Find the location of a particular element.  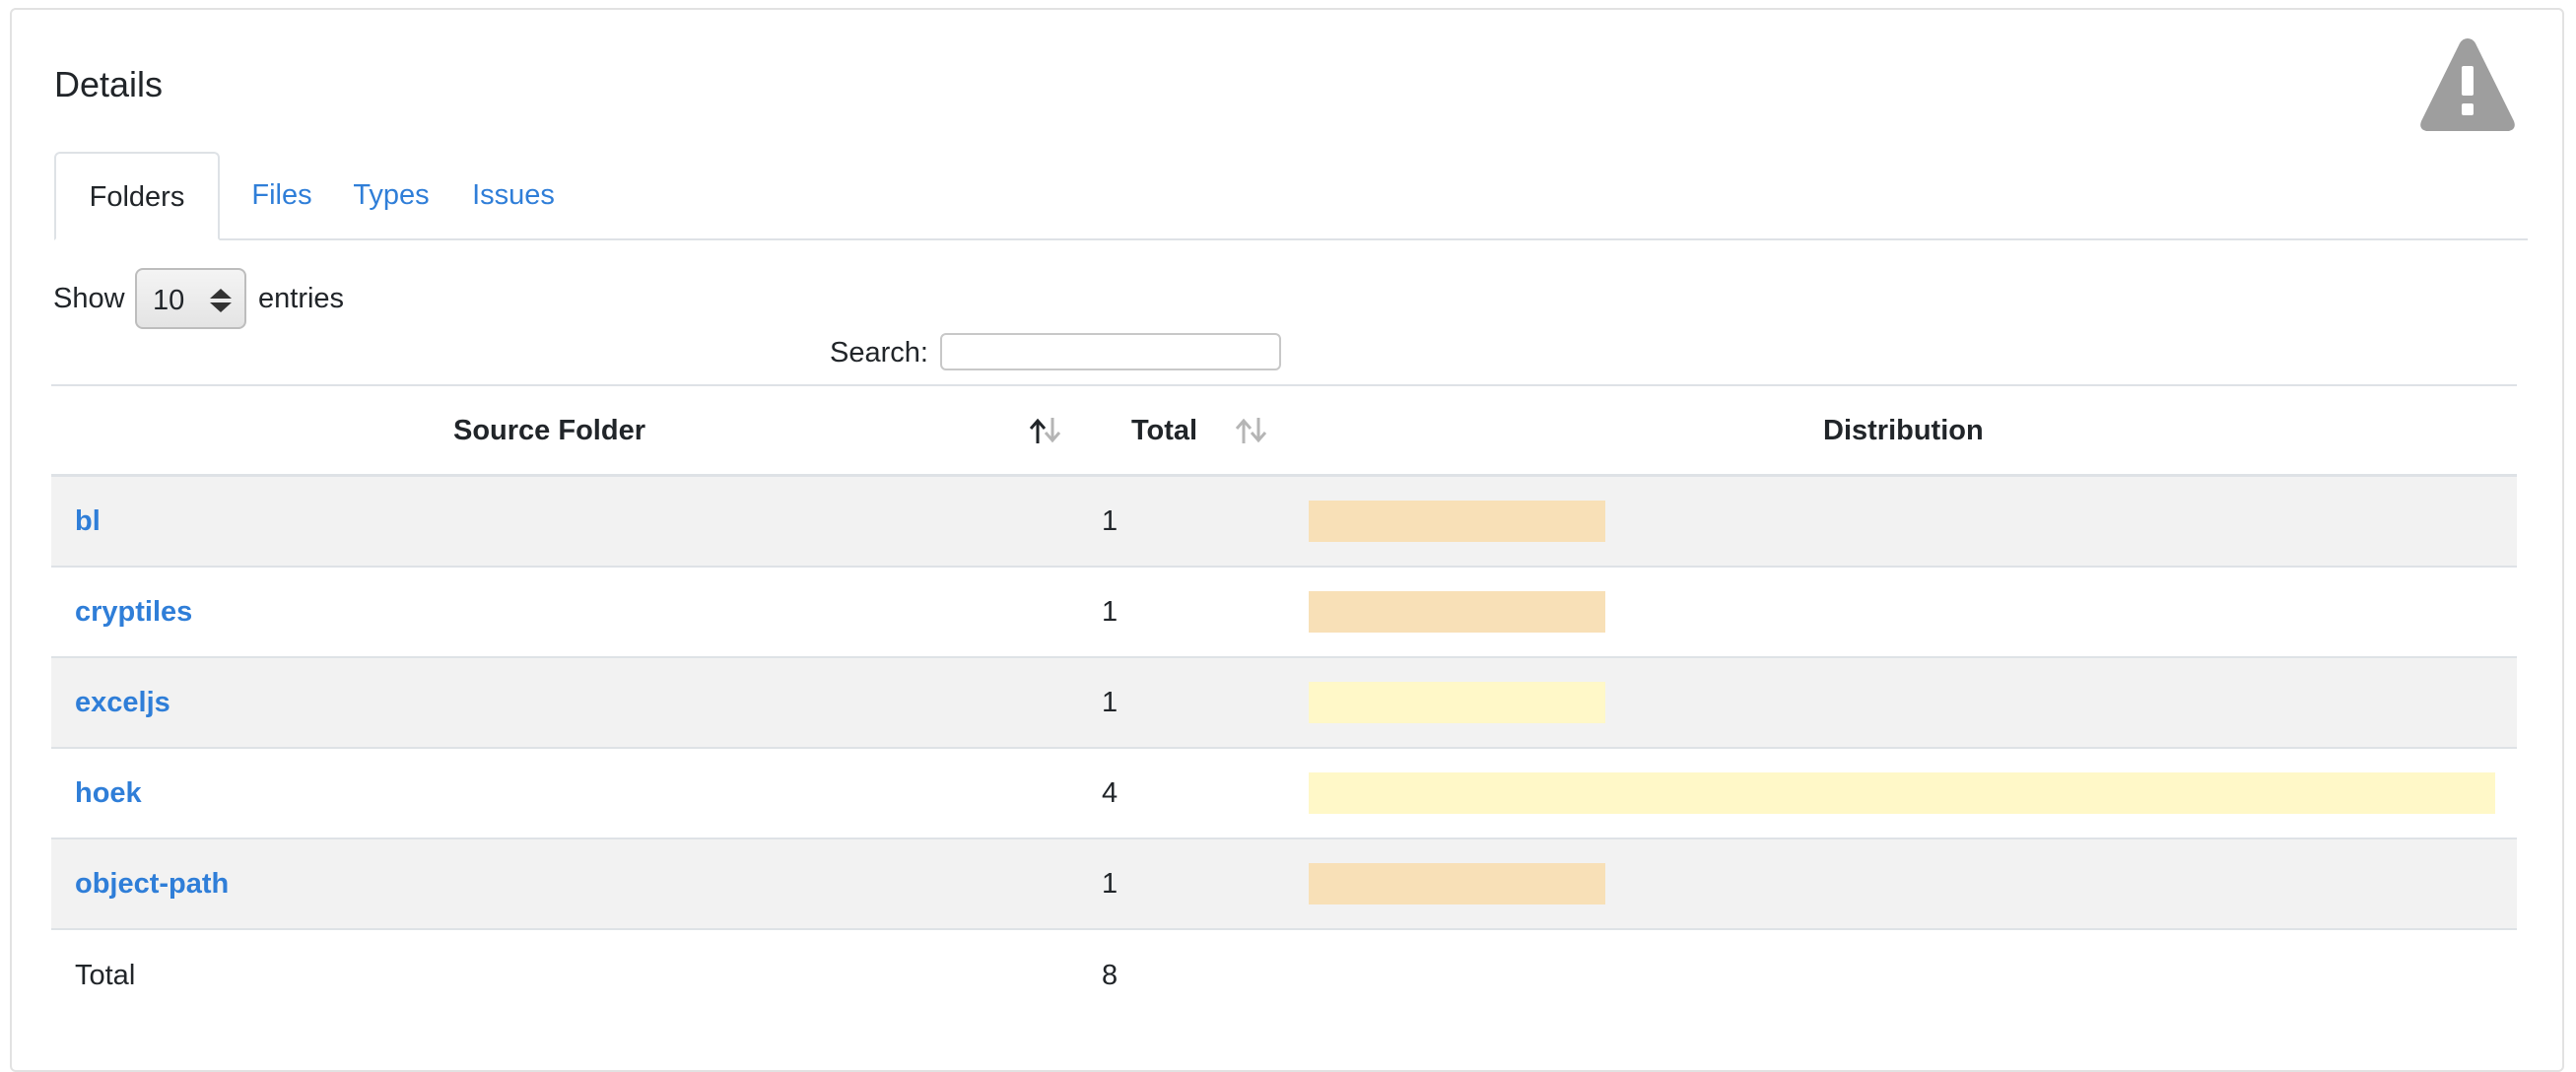

entries-label: entries is located at coordinates (301, 299).